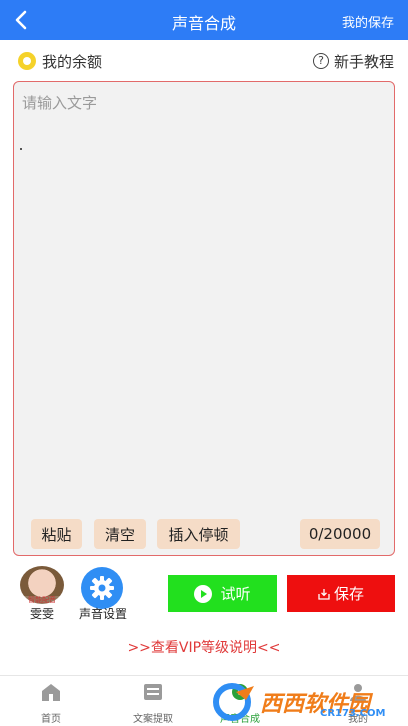 This screenshot has height=726, width=408. I want to click on watermark: 西西软件园 CR173.COM, so click(301, 702).